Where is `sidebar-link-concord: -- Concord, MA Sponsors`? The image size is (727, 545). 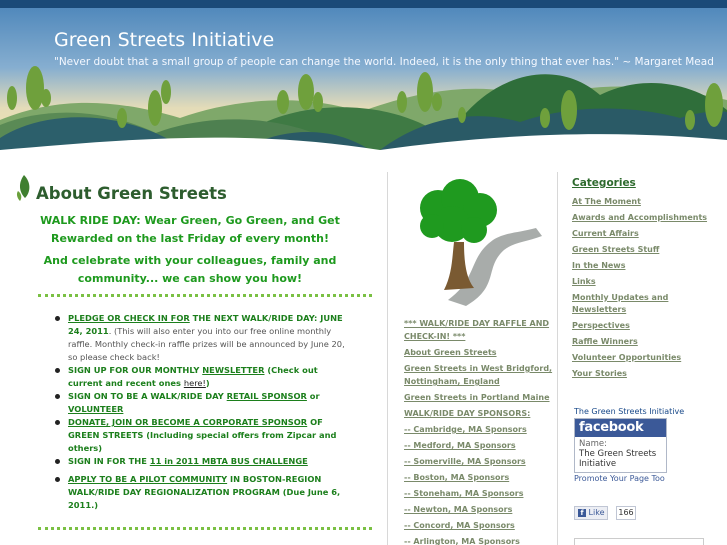
sidebar-link-concord: -- Concord, MA Sponsors is located at coordinates (479, 525).